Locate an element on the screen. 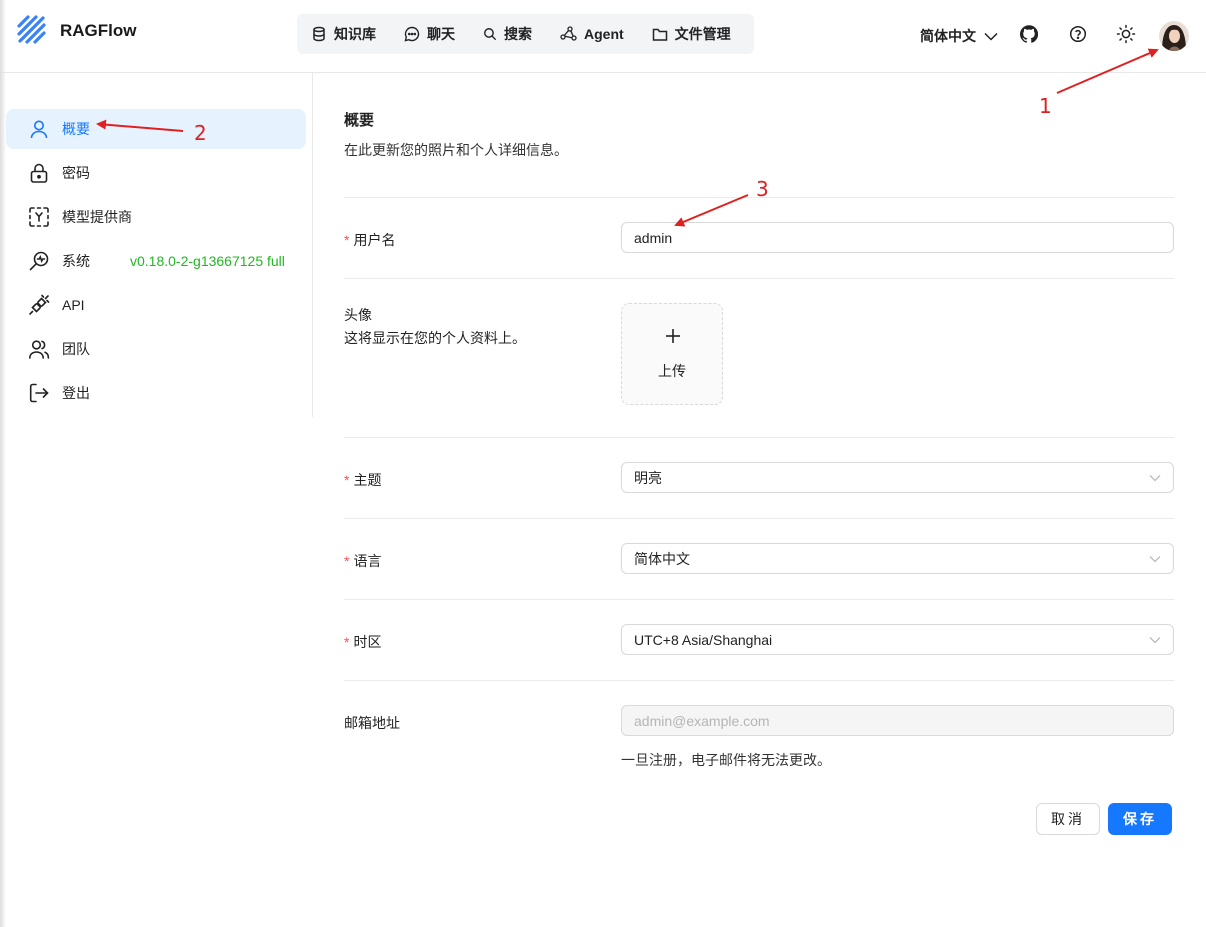  timezone-value: UTC+8 Asia/Shanghai is located at coordinates (703, 639).